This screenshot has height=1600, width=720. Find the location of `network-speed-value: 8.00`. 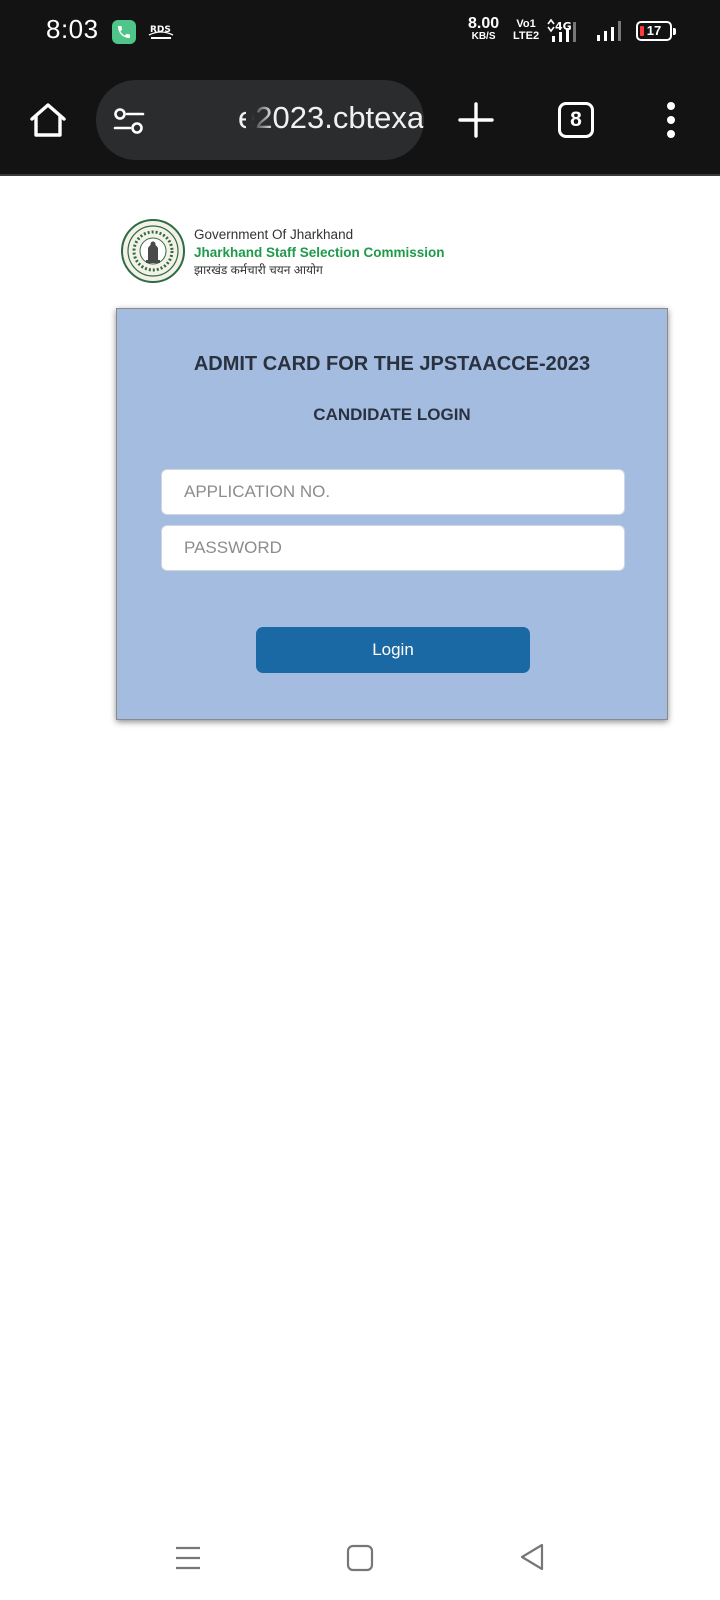

network-speed-value: 8.00 is located at coordinates (484, 23).